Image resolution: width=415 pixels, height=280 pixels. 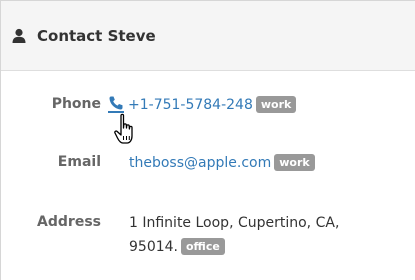 What do you see at coordinates (234, 223) in the screenshot?
I see `address-line-1: 1 Infinite Loop, Cupertino, CA,` at bounding box center [234, 223].